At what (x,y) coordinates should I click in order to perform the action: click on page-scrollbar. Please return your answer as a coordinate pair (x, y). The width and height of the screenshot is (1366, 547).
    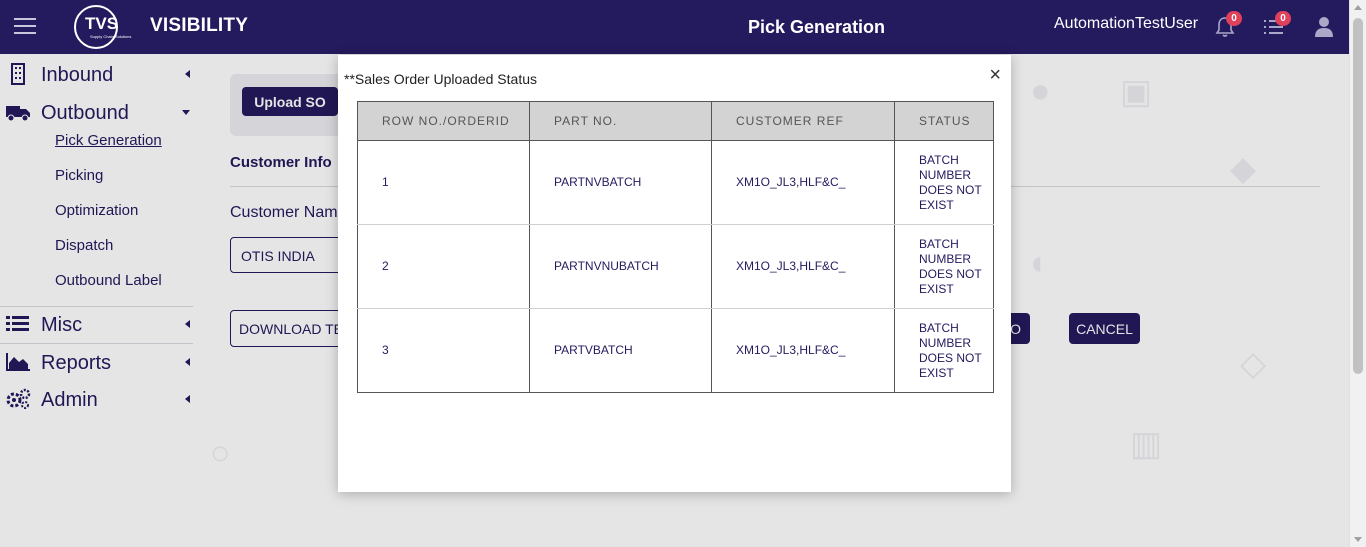
    Looking at the image, I should click on (1357, 273).